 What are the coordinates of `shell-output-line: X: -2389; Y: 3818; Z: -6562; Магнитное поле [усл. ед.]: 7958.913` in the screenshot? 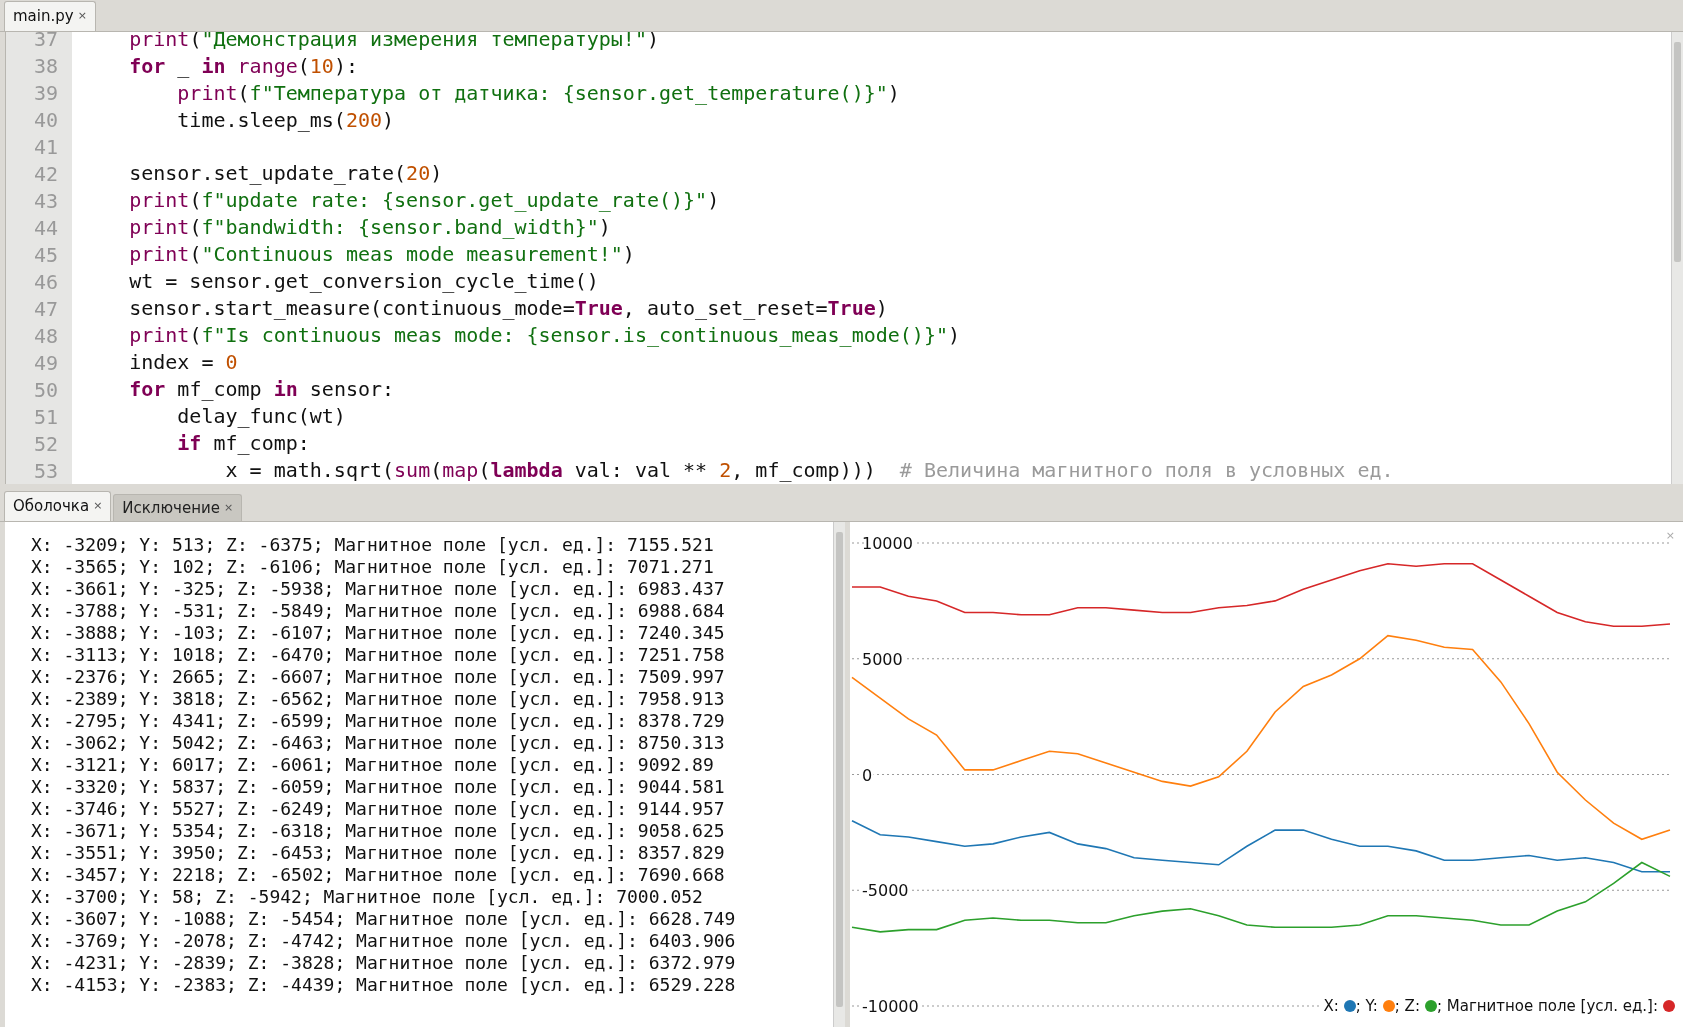 It's located at (378, 699).